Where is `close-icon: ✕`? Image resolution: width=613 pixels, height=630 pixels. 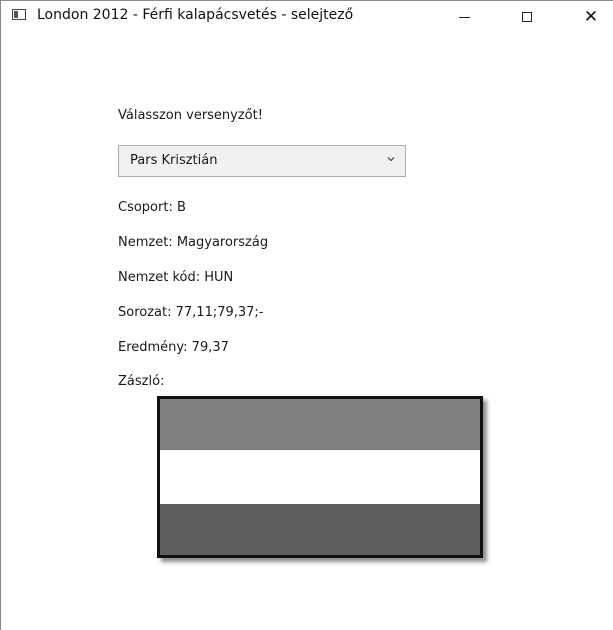
close-icon: ✕ is located at coordinates (591, 16).